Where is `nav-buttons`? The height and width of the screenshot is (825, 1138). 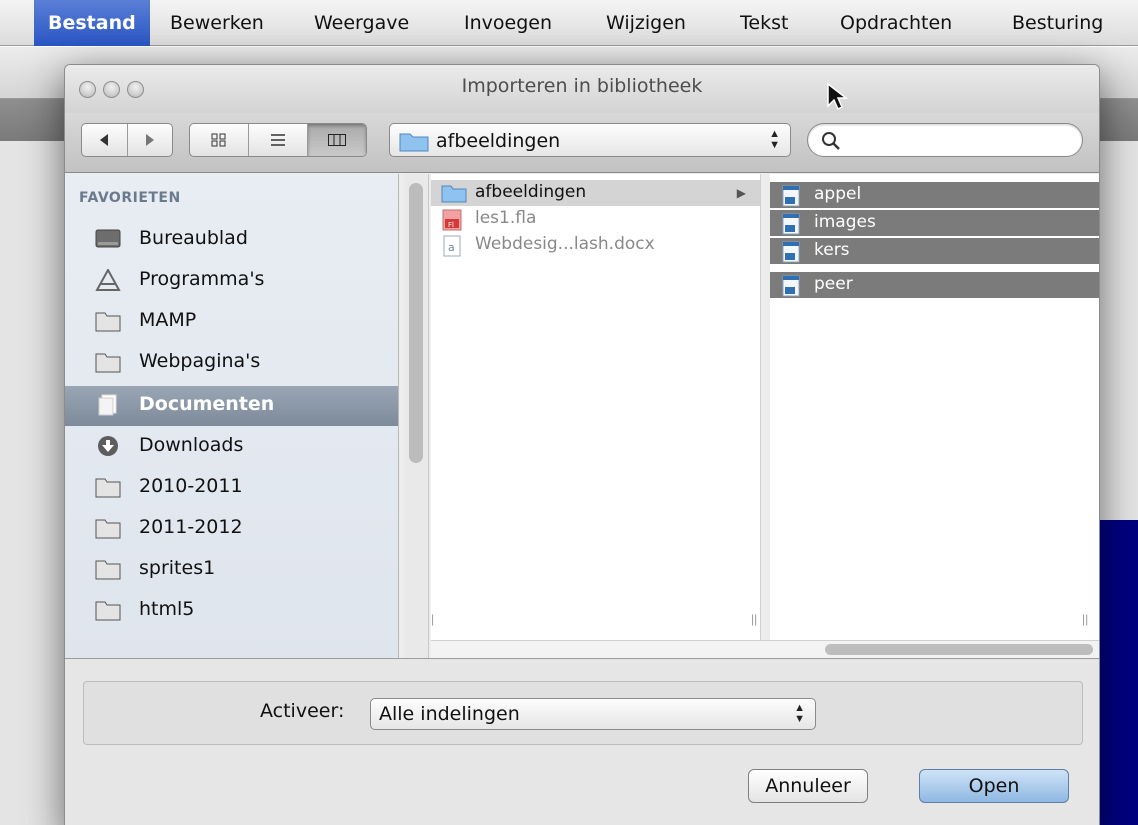
nav-buttons is located at coordinates (127, 140).